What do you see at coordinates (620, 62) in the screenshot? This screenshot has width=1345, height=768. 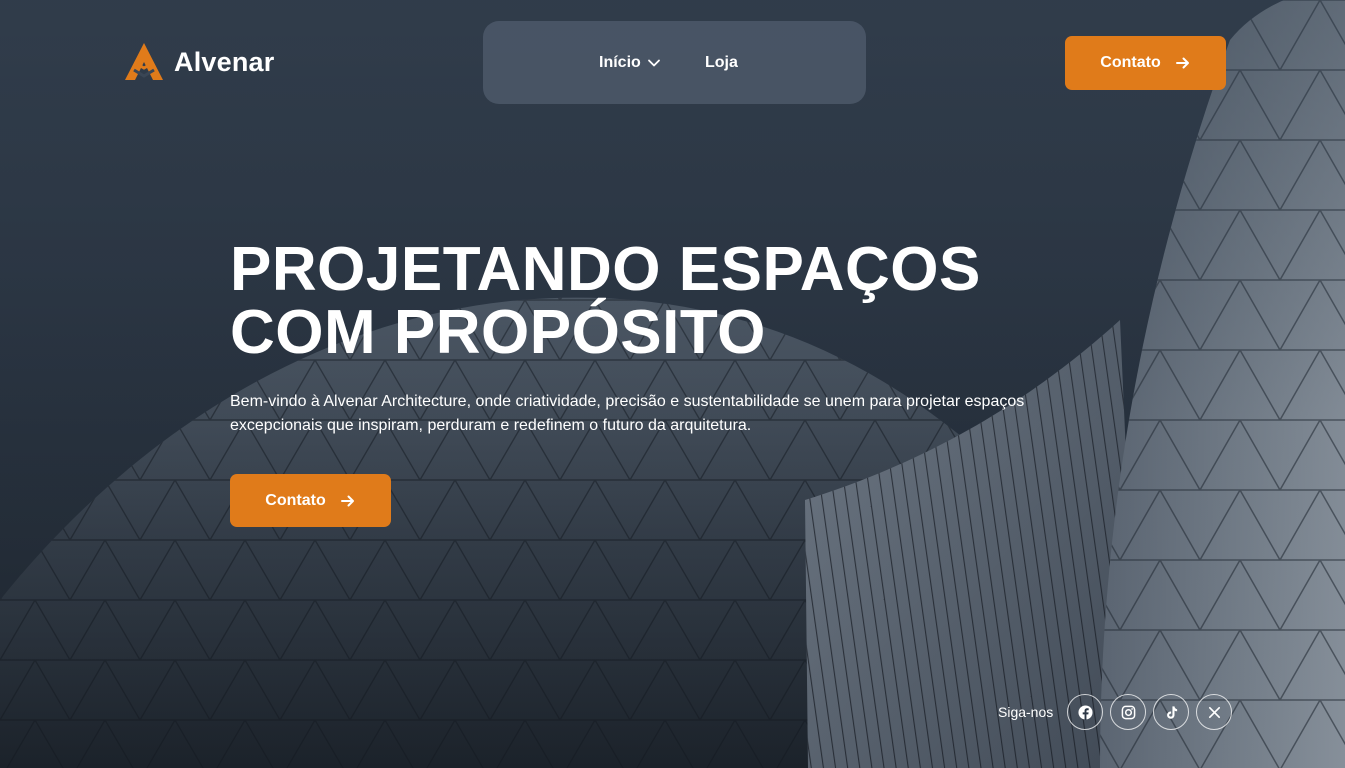 I see `nav-item-label: Início` at bounding box center [620, 62].